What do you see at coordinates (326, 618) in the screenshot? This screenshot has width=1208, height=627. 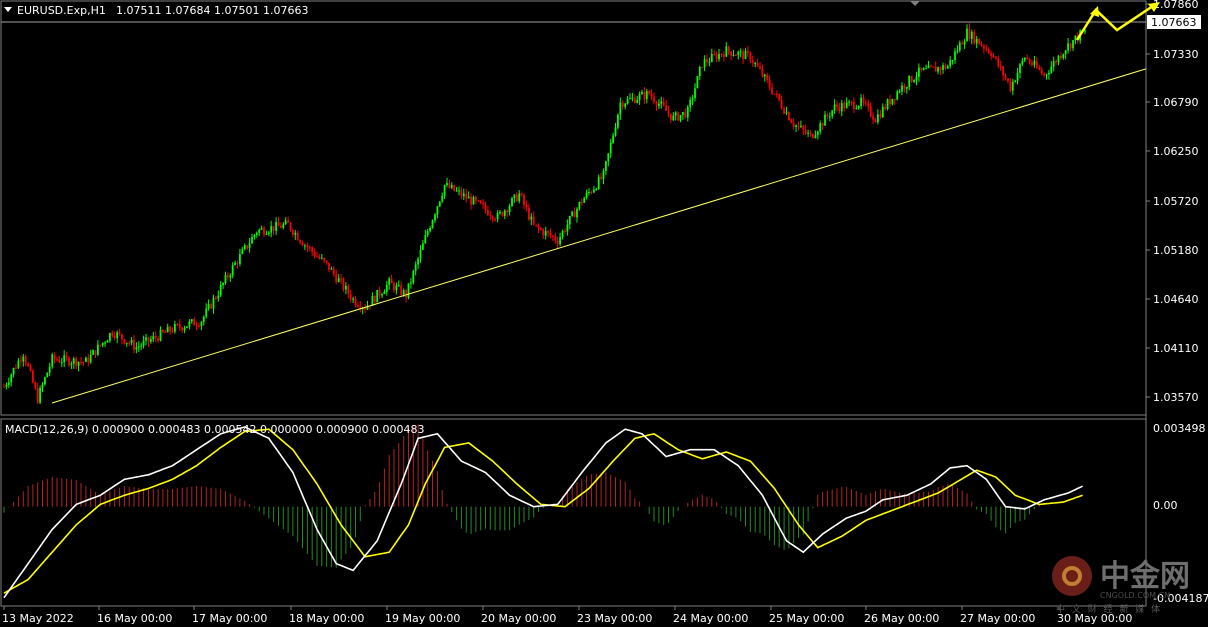 I see `time-tick-label: 18 May 00:00` at bounding box center [326, 618].